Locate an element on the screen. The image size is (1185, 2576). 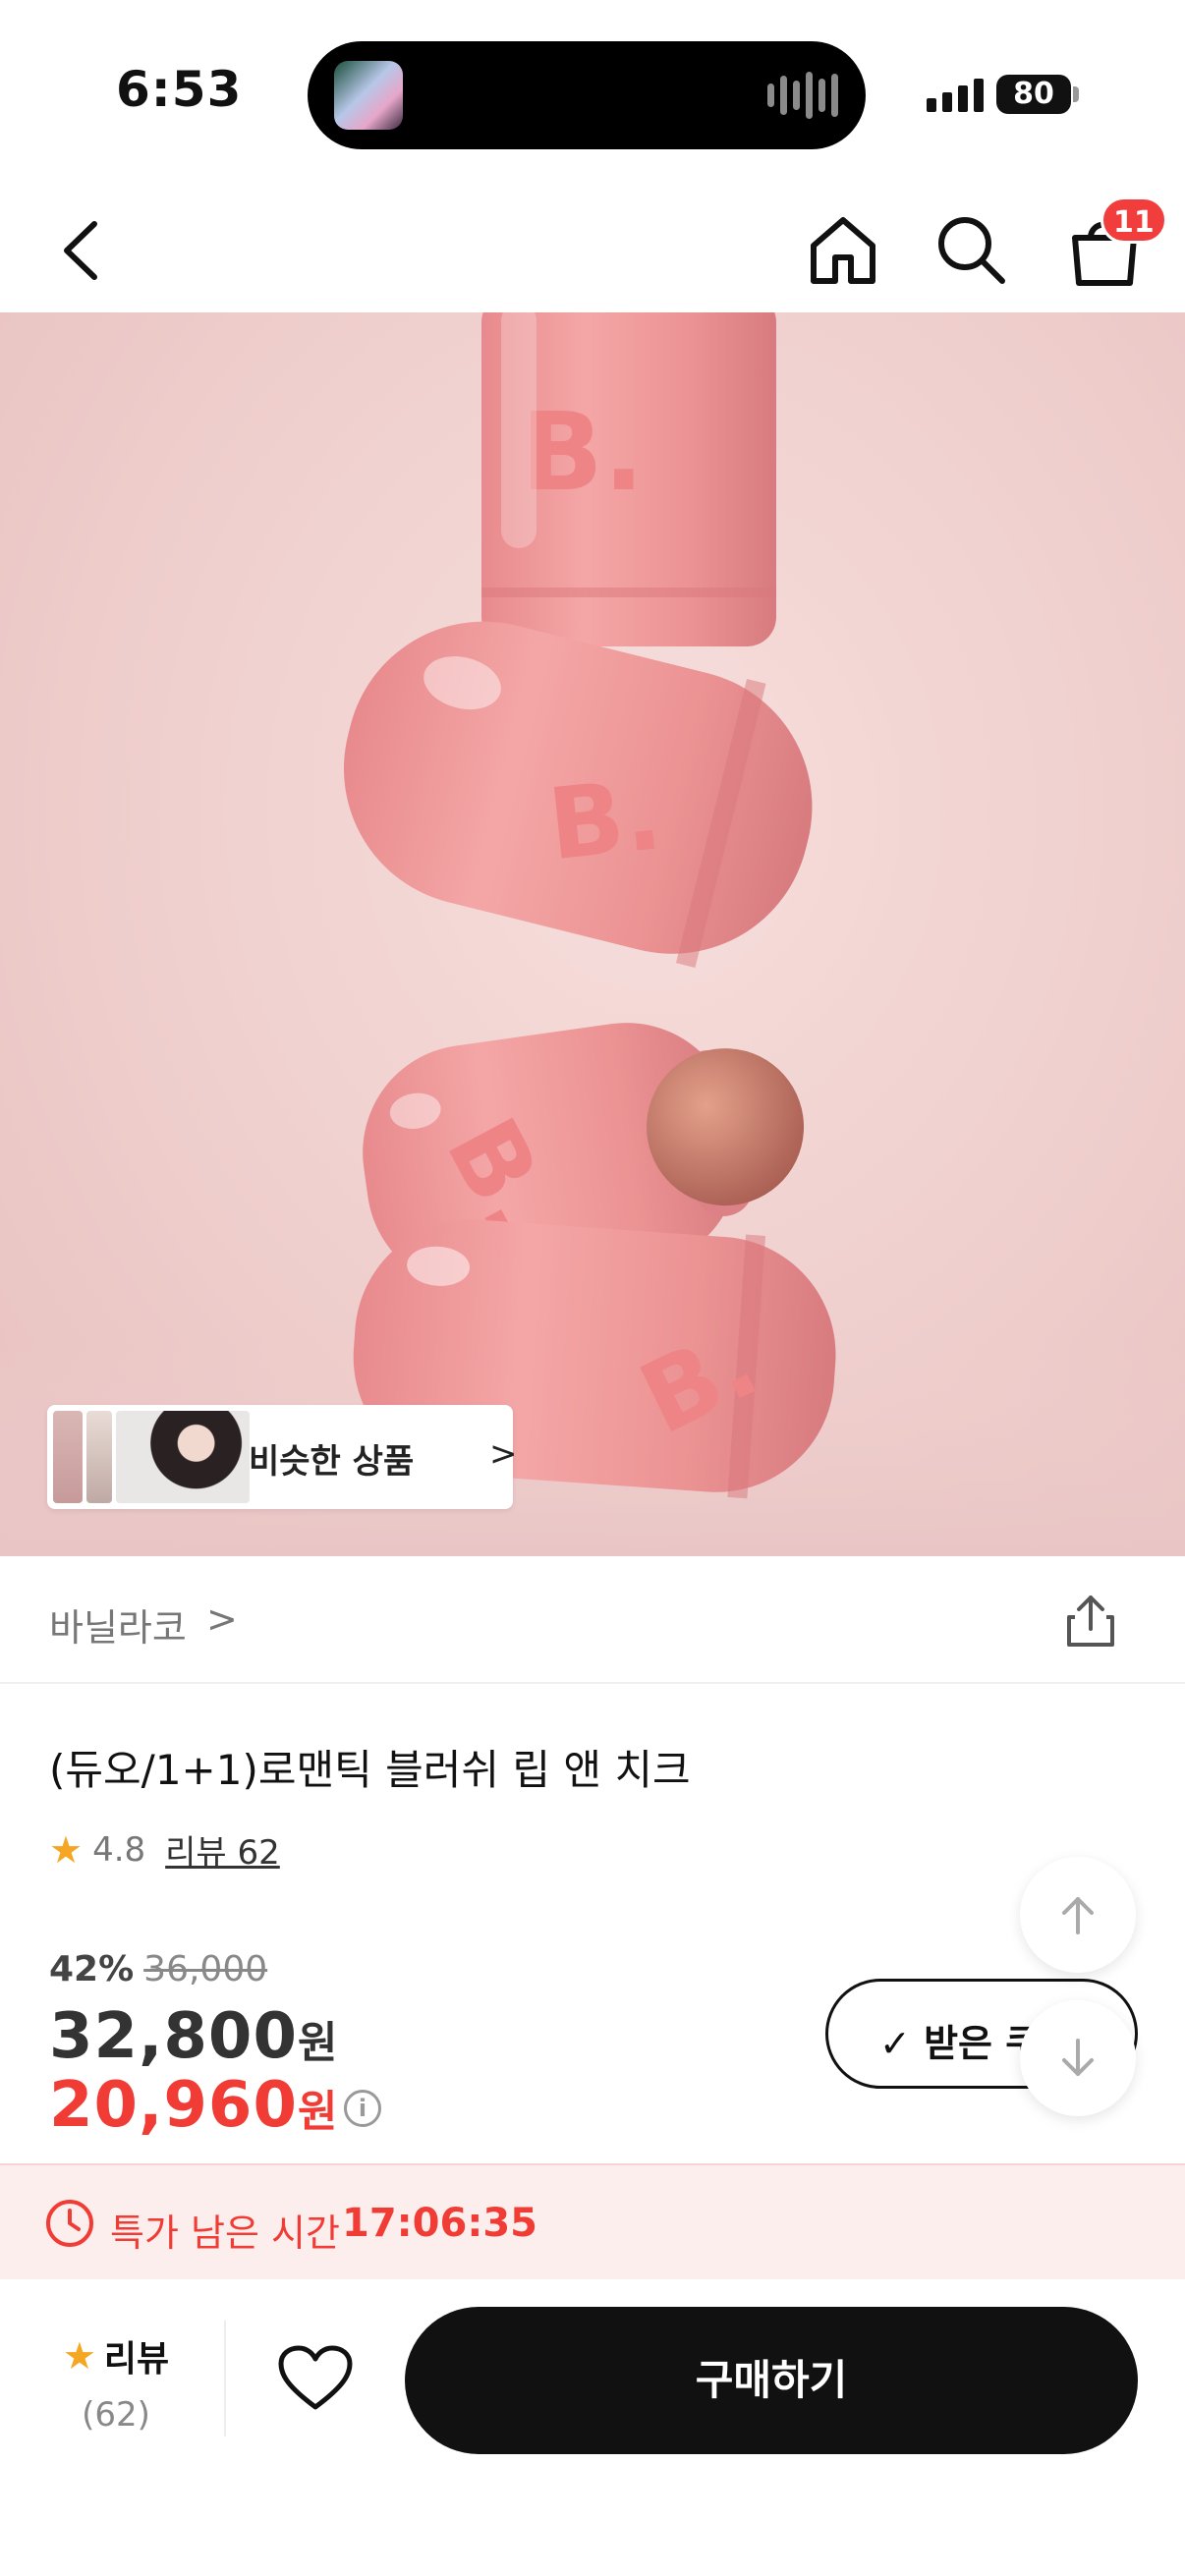
review-summary-count: (62) is located at coordinates (116, 2415).